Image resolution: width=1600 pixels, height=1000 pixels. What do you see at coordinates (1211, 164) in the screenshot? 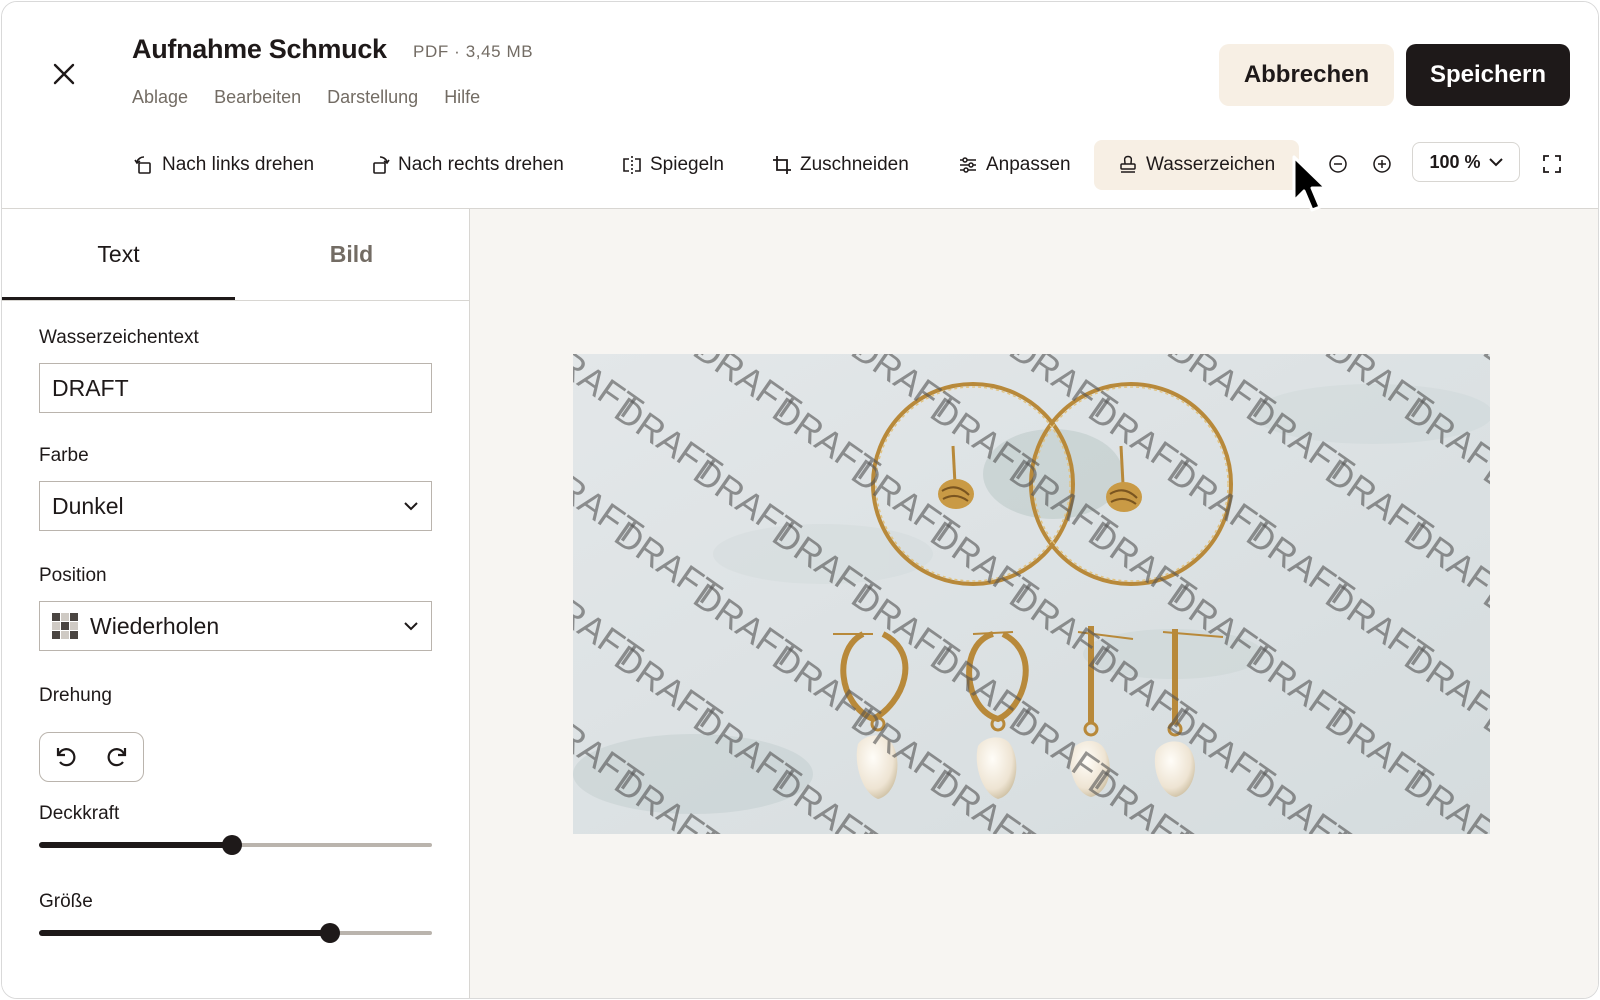
I see `watermark-label: Wasserzeichen` at bounding box center [1211, 164].